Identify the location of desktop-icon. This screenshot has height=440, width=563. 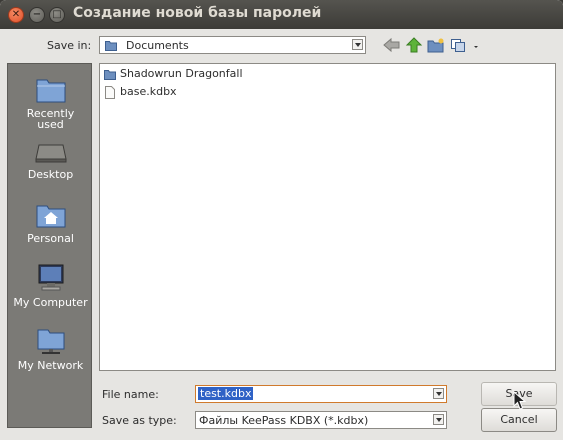
(50, 153).